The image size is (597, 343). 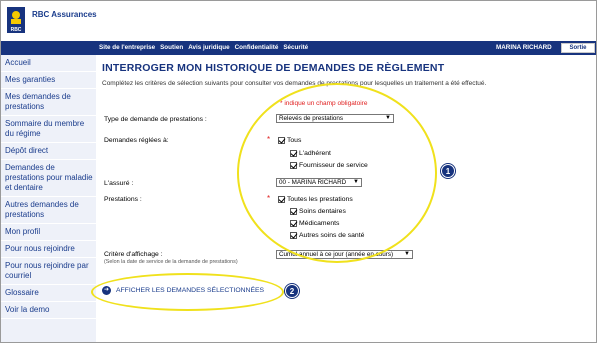 I want to click on insured-label: L'assuré :, so click(x=119, y=183).